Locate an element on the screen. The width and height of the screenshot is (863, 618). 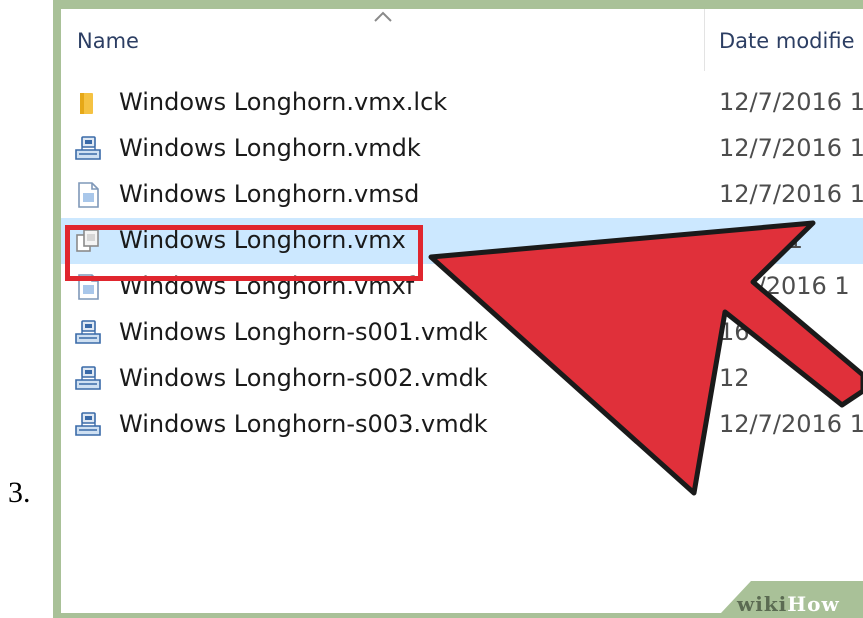
step-number: 3. is located at coordinates (19, 492).